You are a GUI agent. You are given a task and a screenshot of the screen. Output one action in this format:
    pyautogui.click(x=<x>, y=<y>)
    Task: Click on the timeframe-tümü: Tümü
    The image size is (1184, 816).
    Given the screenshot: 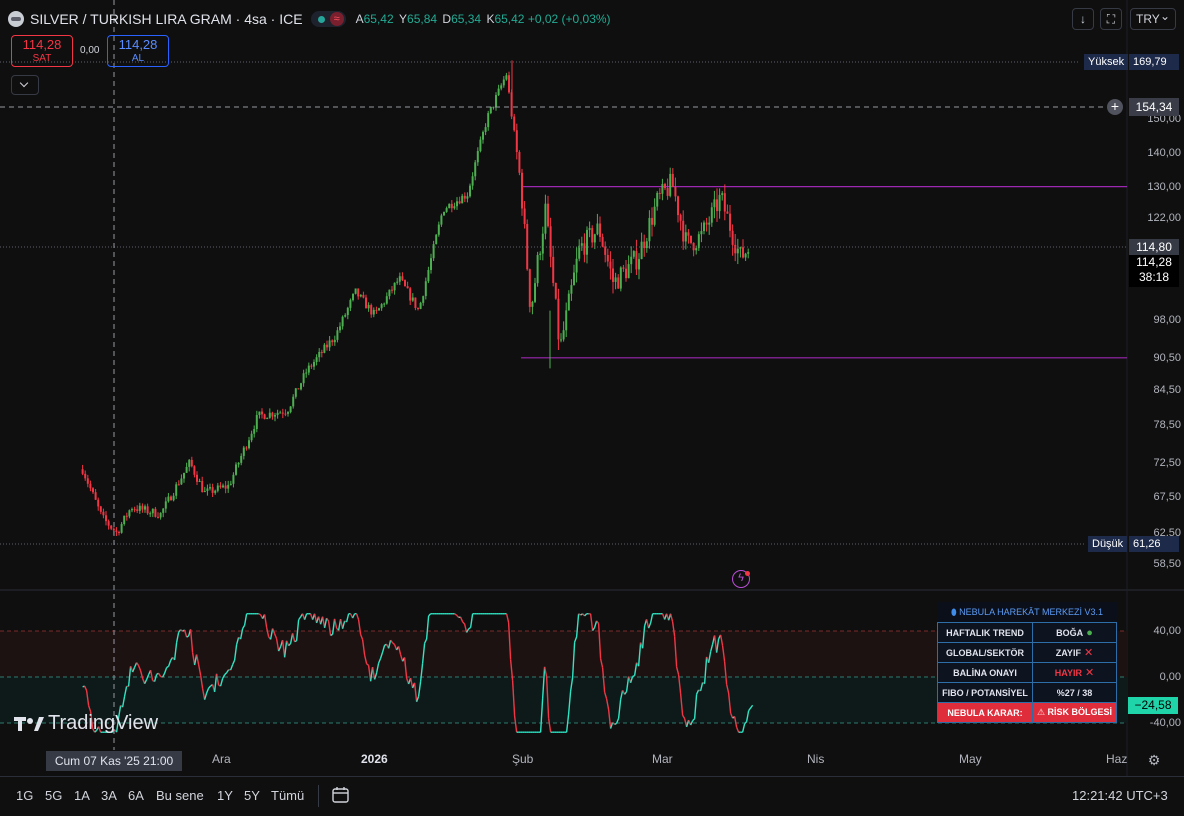 What is the action you would take?
    pyautogui.click(x=287, y=795)
    